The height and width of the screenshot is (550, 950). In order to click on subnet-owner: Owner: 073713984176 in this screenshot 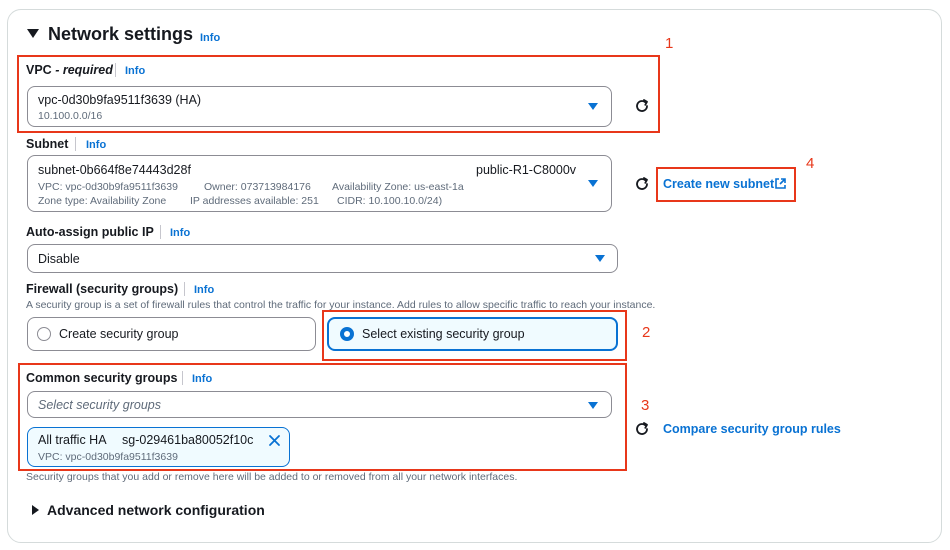, I will do `click(257, 187)`.